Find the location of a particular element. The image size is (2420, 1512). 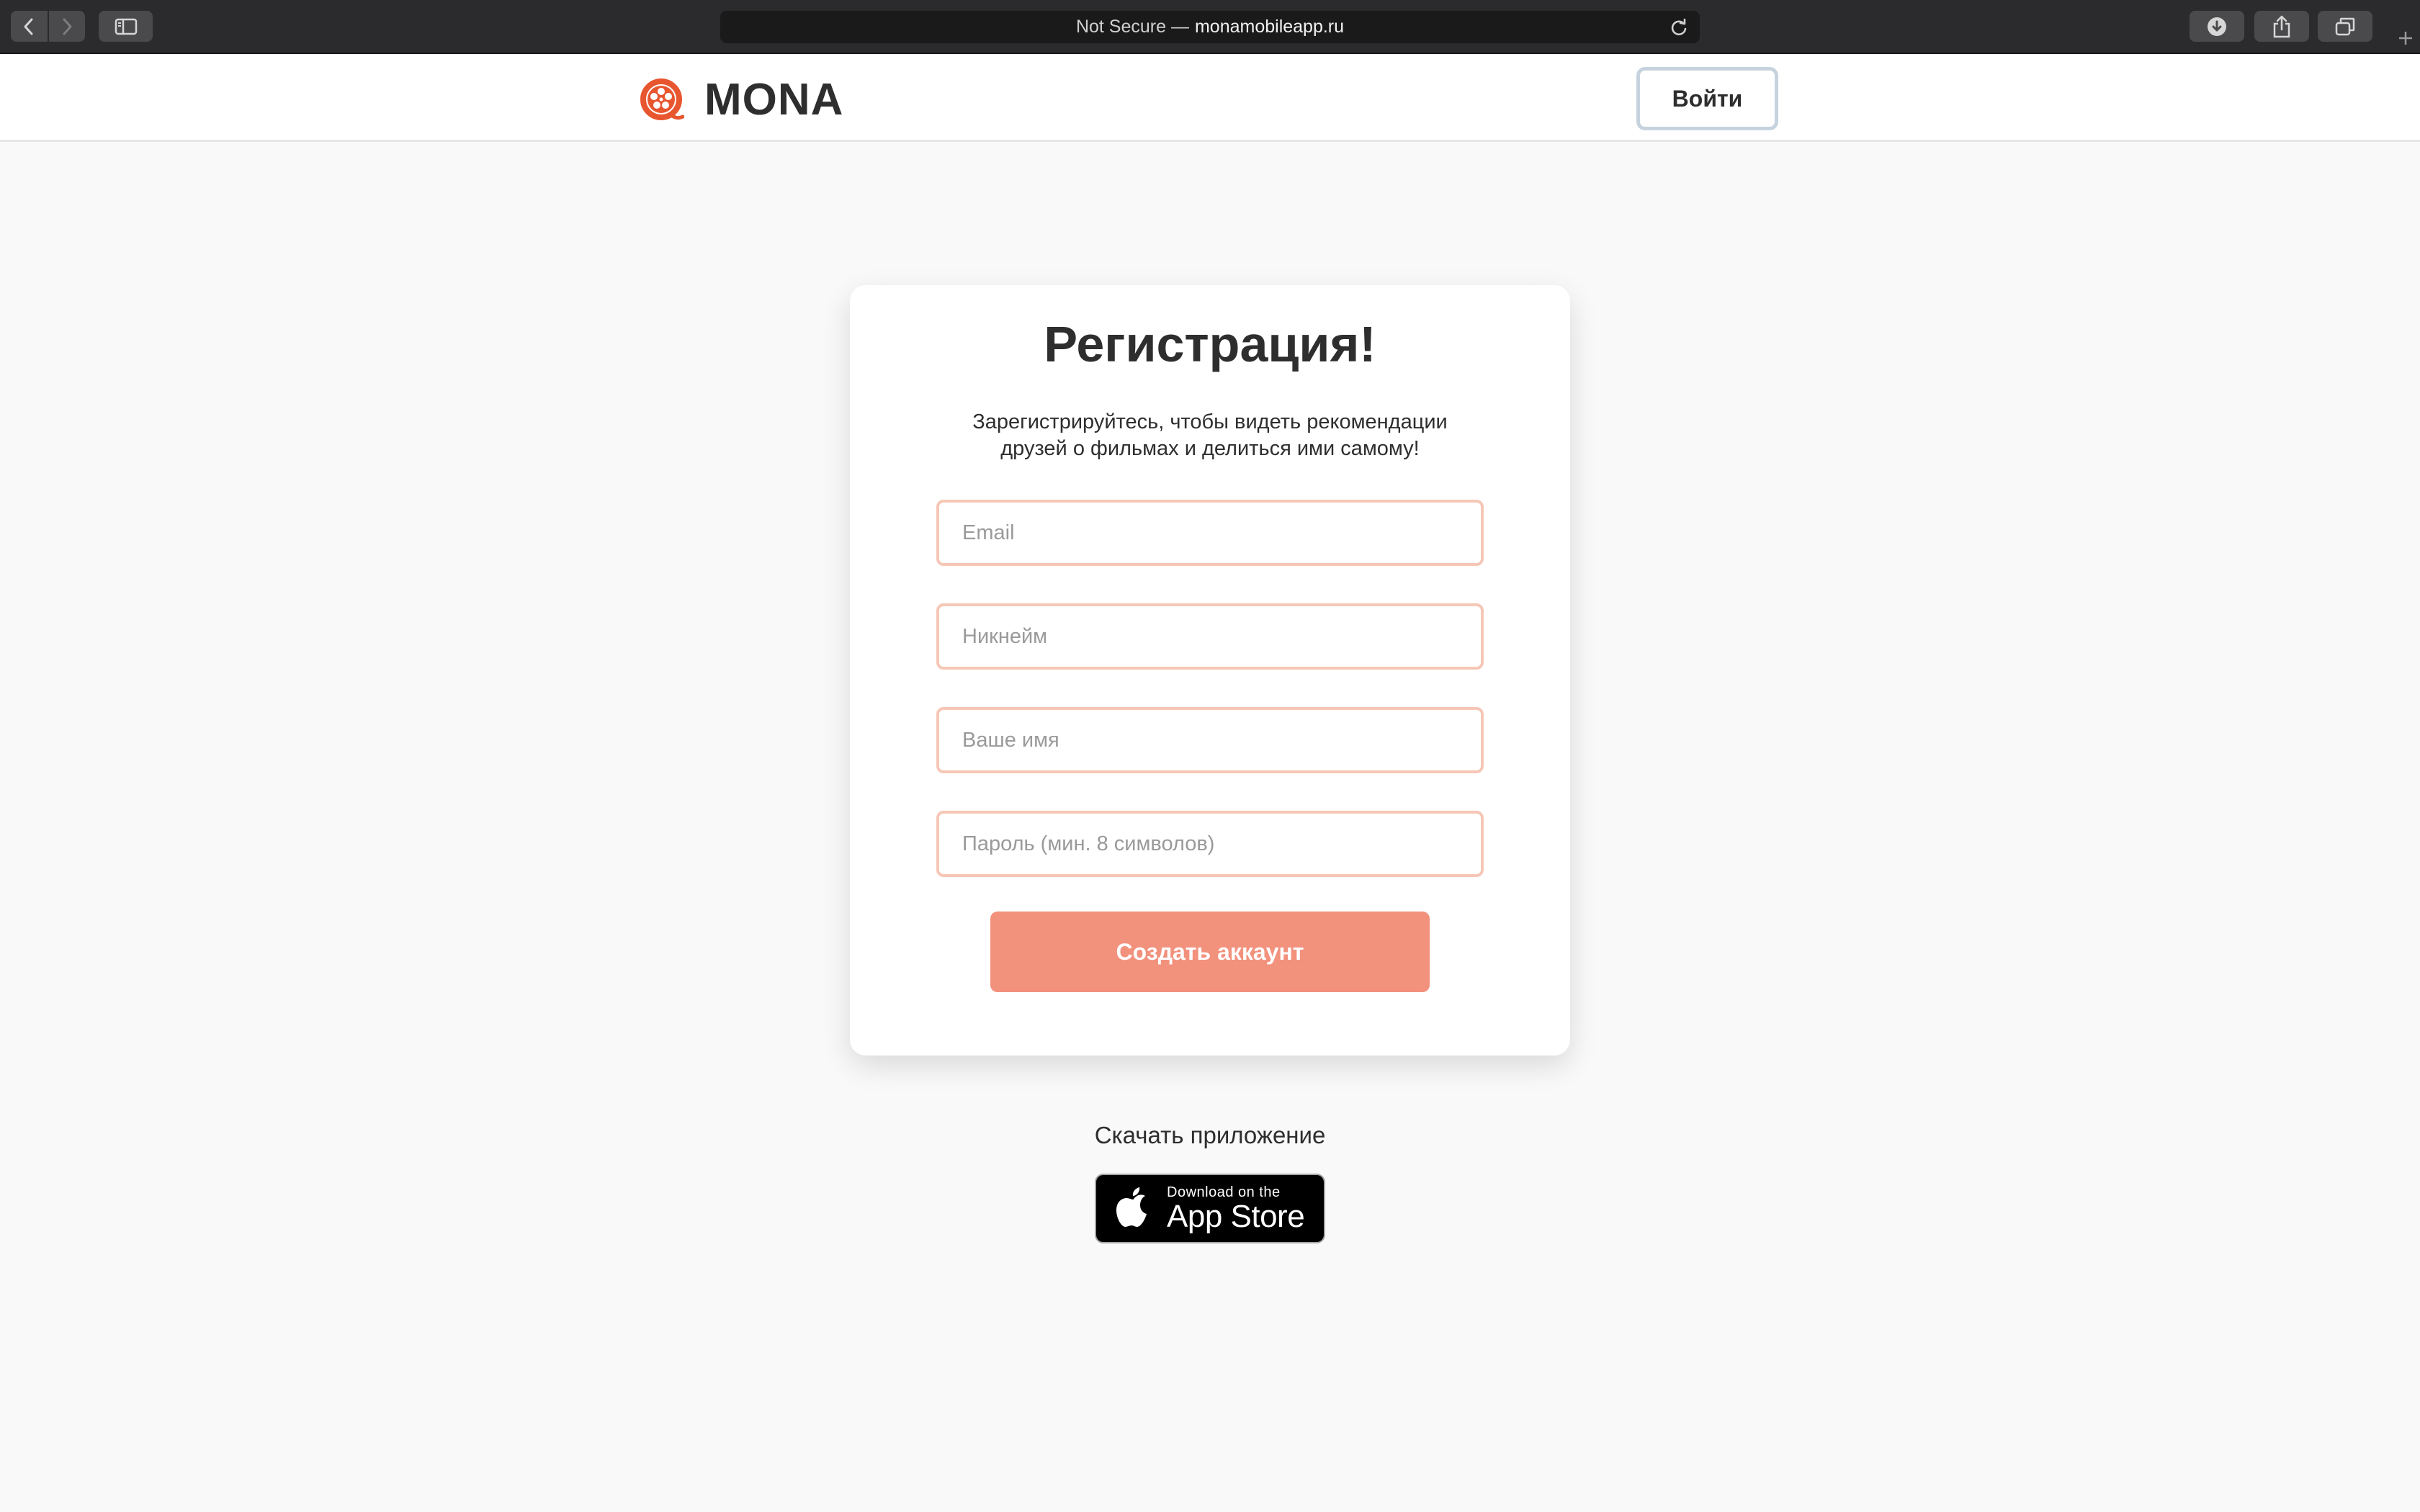

tabs-overview-button is located at coordinates (2345, 26).